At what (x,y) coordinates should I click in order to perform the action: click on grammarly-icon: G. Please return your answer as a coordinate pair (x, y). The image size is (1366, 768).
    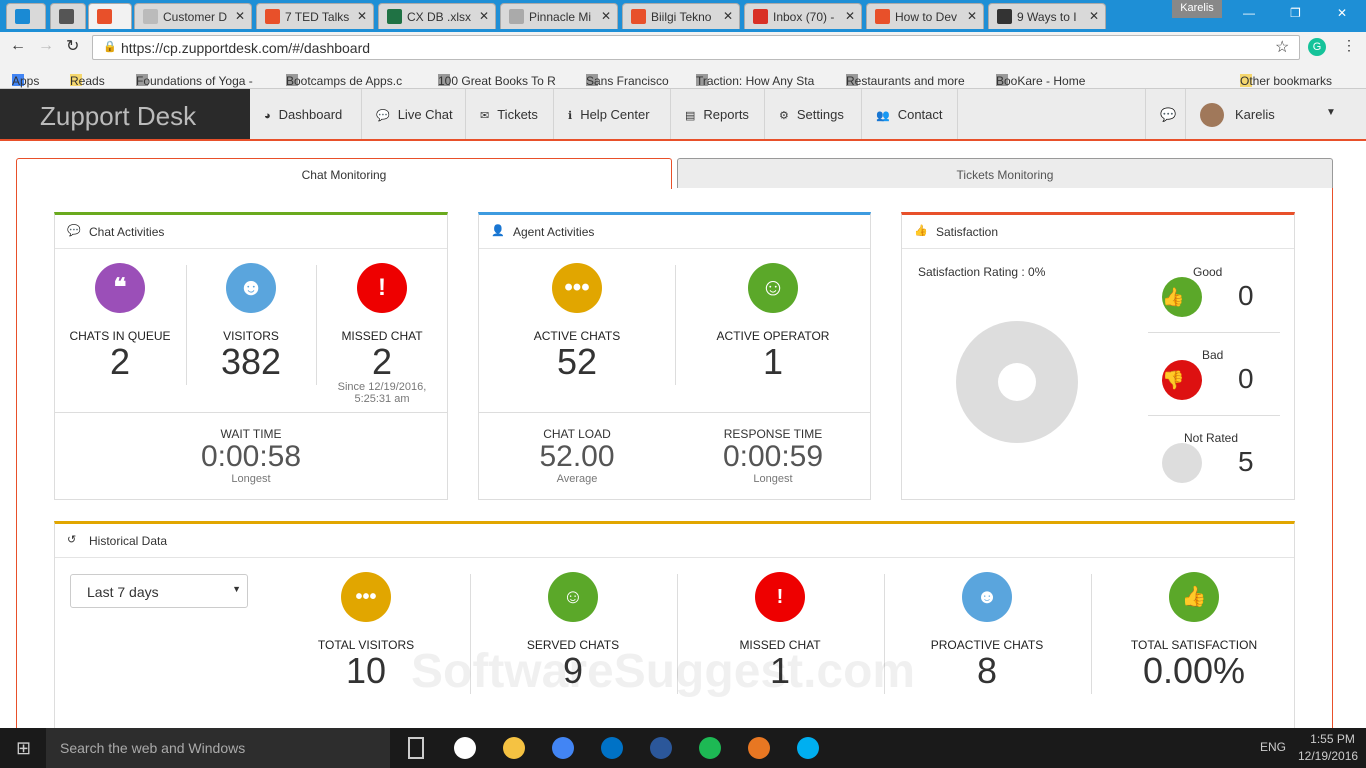
    Looking at the image, I should click on (1317, 47).